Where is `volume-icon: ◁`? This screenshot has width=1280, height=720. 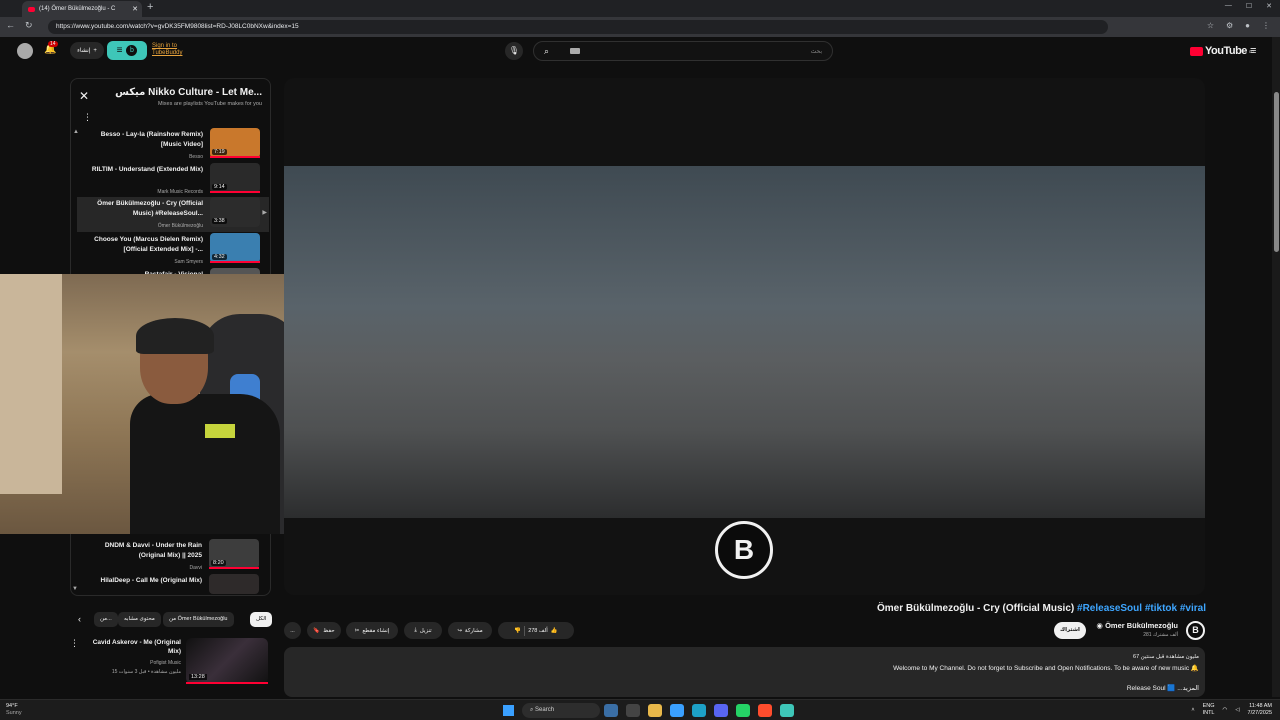
volume-icon: ◁ is located at coordinates (1237, 710).